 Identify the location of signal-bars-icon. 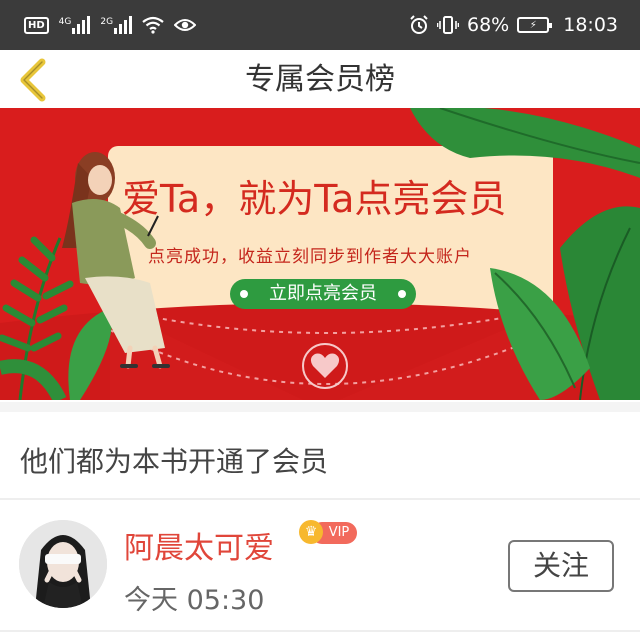
(81, 25).